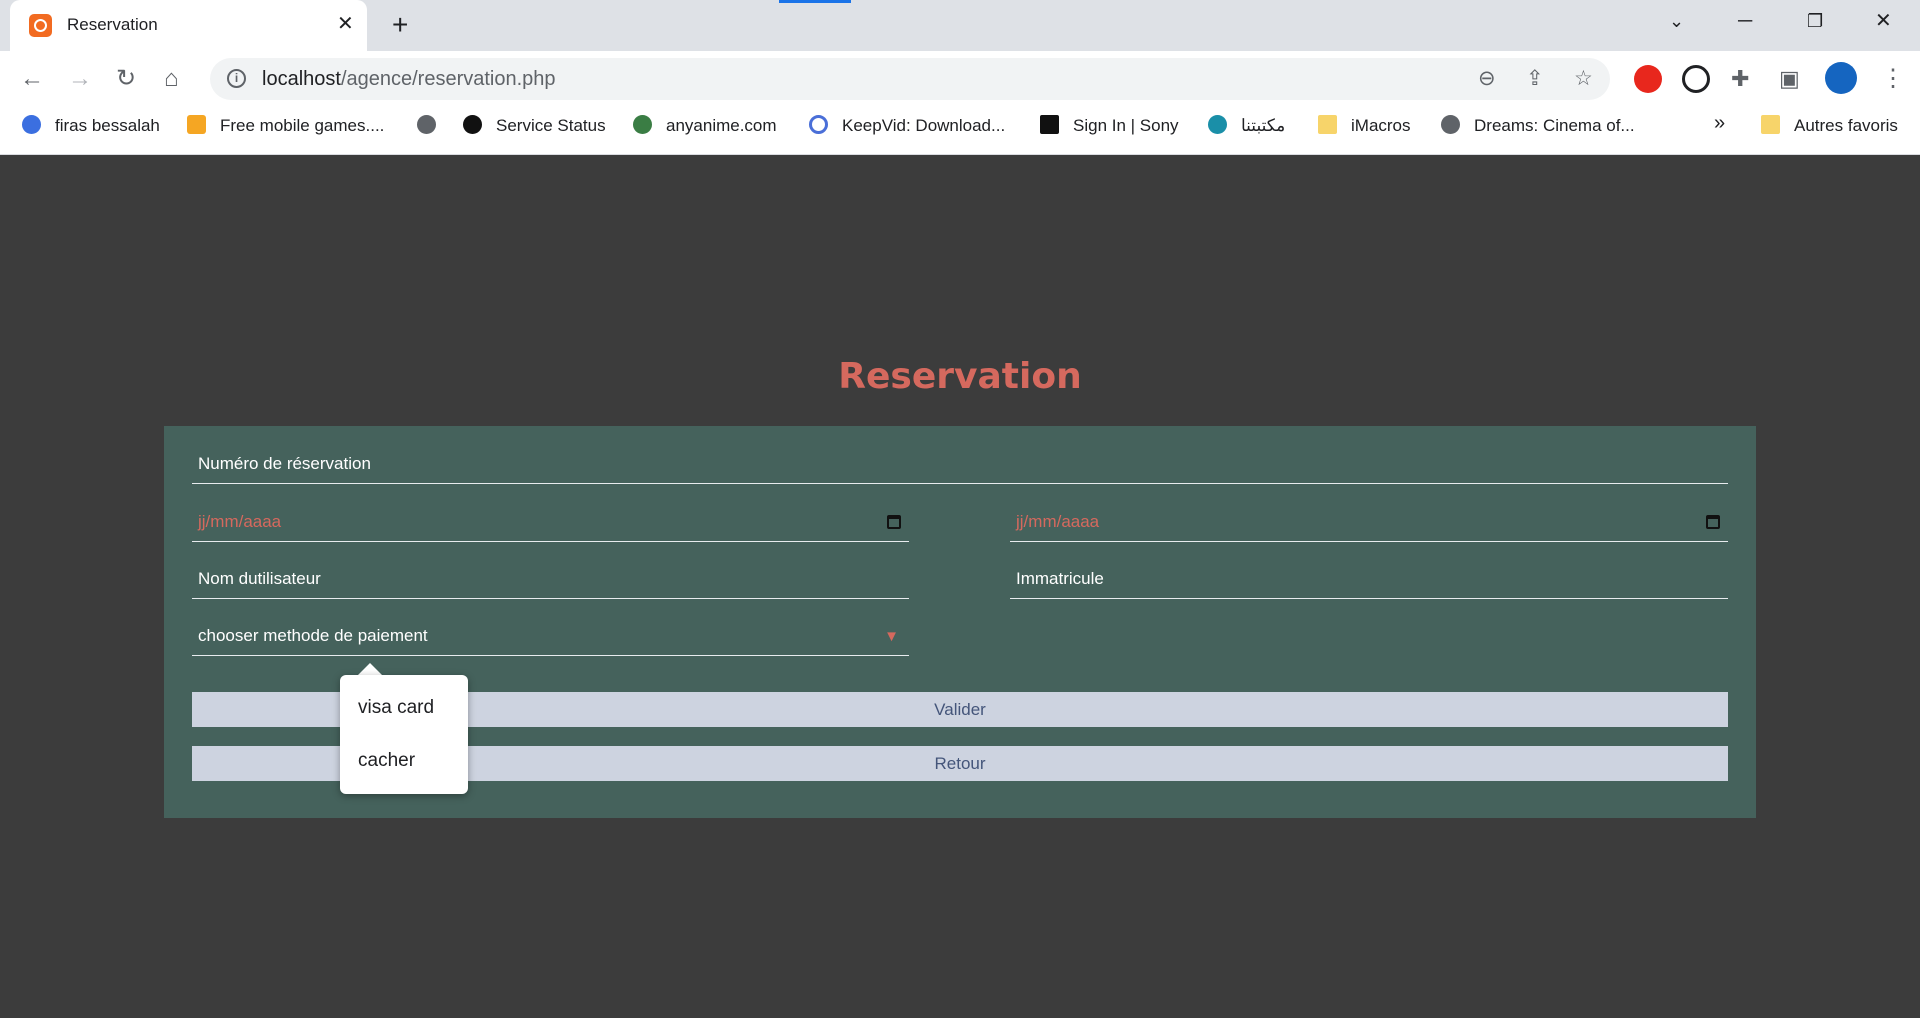 This screenshot has height=1018, width=1920. I want to click on meta-icon, so click(31, 124).